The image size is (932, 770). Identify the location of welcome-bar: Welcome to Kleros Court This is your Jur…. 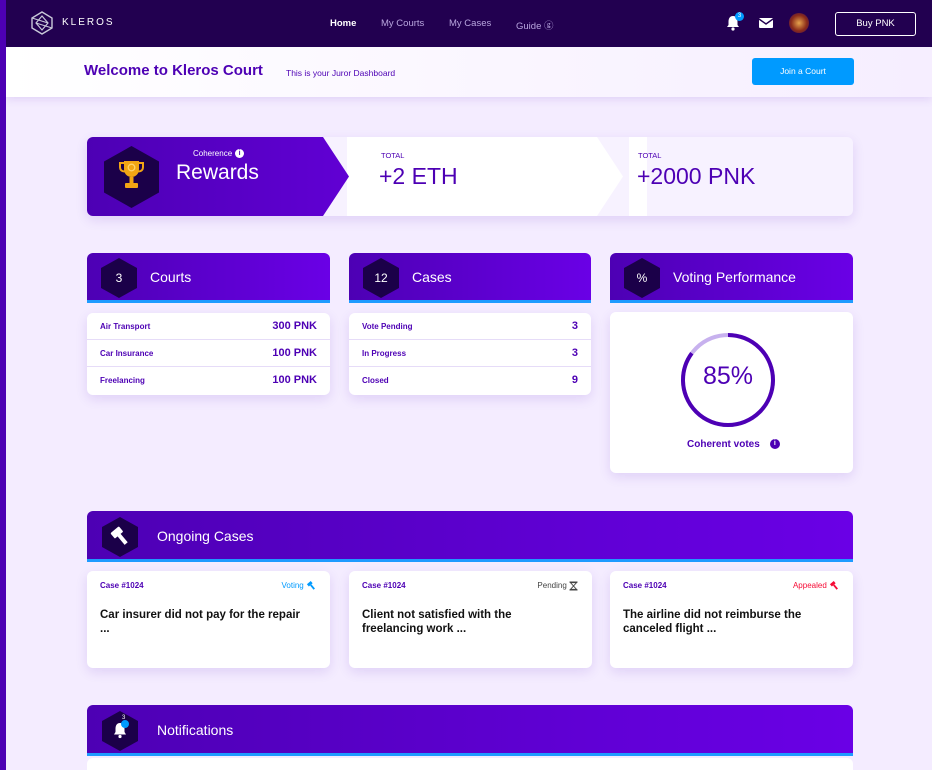
(469, 72).